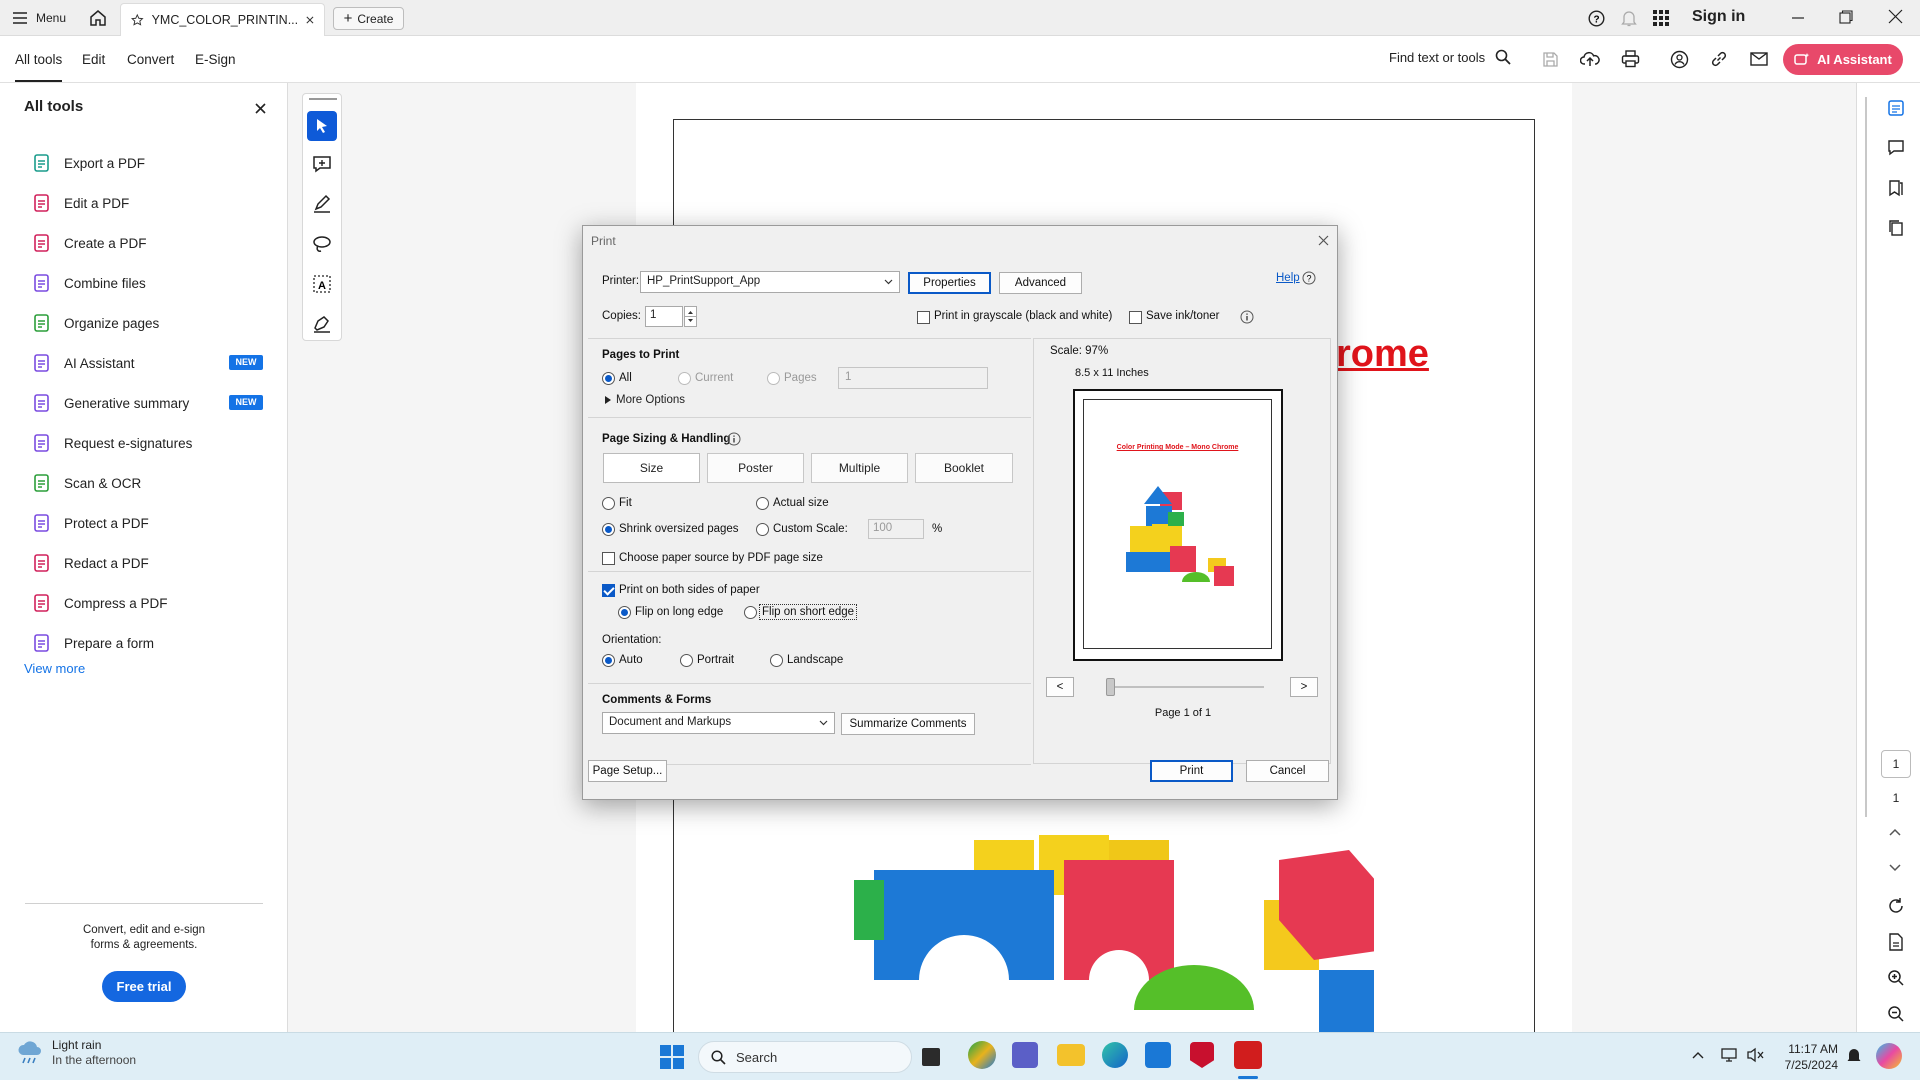 The image size is (1920, 1080). What do you see at coordinates (672, 1057) in the screenshot?
I see `start-button` at bounding box center [672, 1057].